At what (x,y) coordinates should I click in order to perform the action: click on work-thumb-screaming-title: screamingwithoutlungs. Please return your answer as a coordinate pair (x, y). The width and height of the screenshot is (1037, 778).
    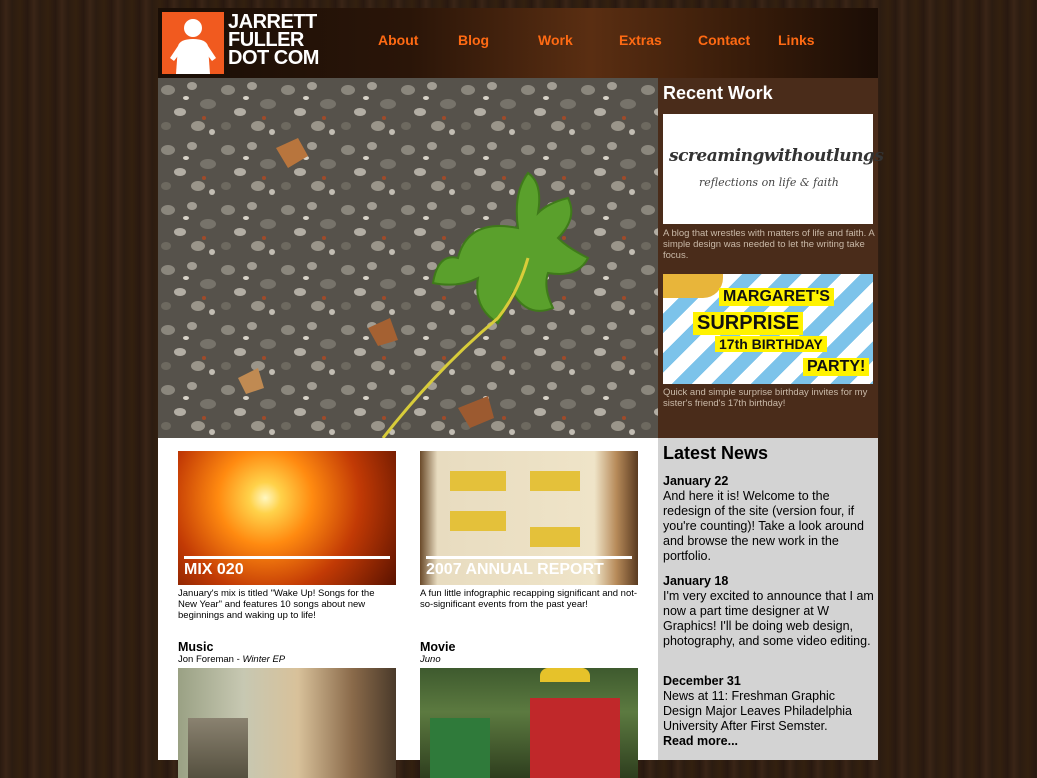
    Looking at the image, I should click on (776, 156).